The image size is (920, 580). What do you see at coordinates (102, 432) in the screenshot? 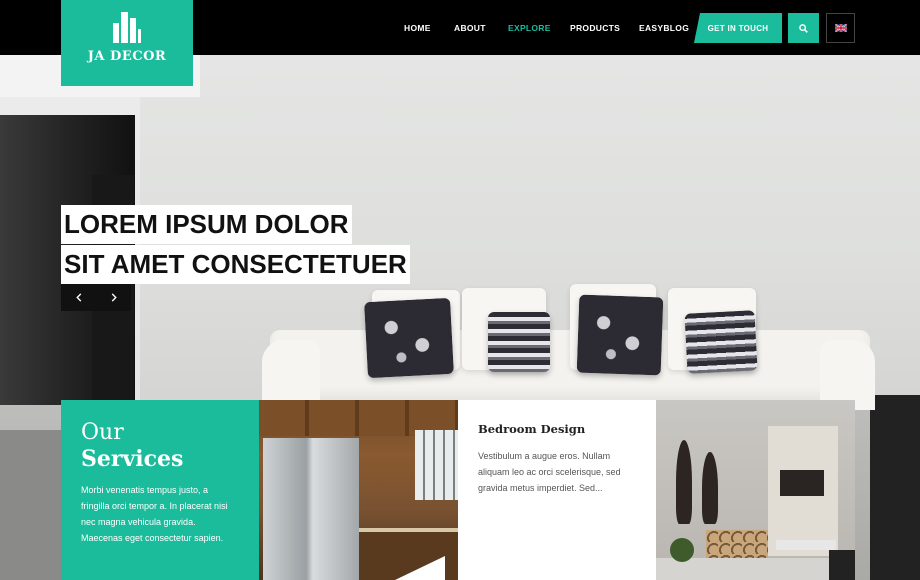
I see `services-title-light: Our` at bounding box center [102, 432].